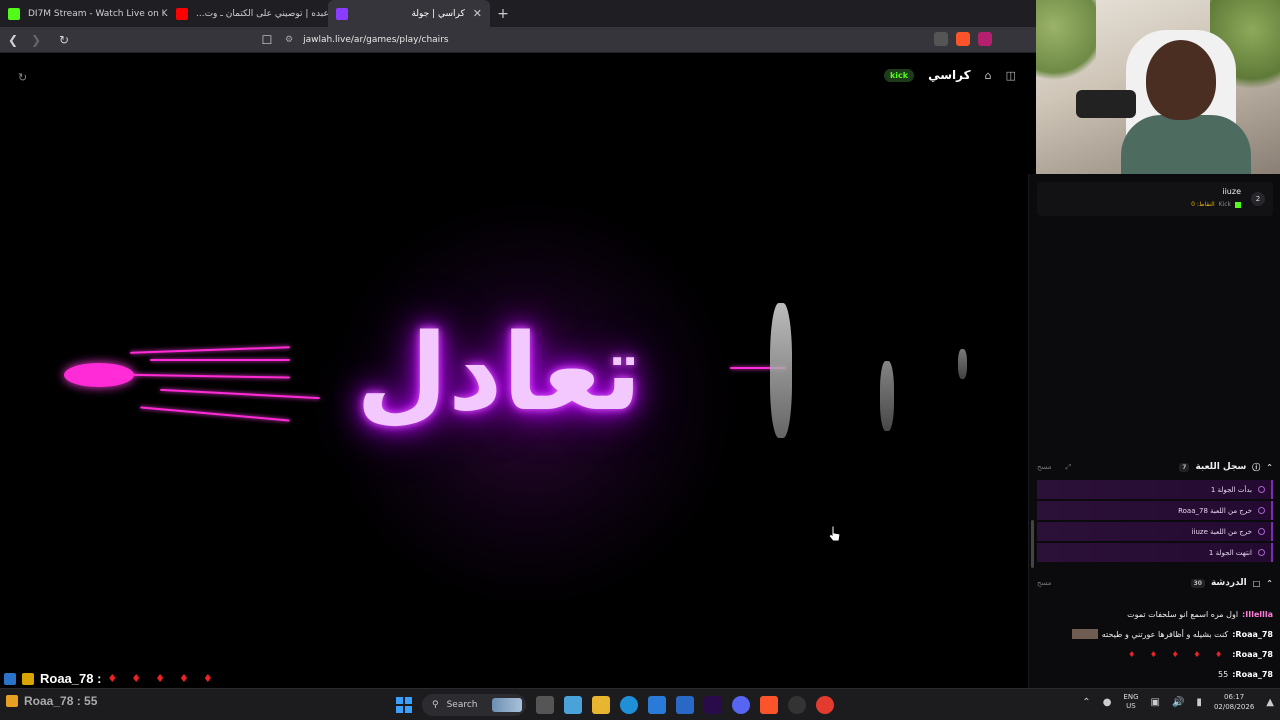  Describe the element at coordinates (1011, 75) in the screenshot. I see `sidebar-toggle-icon: ◫` at that location.